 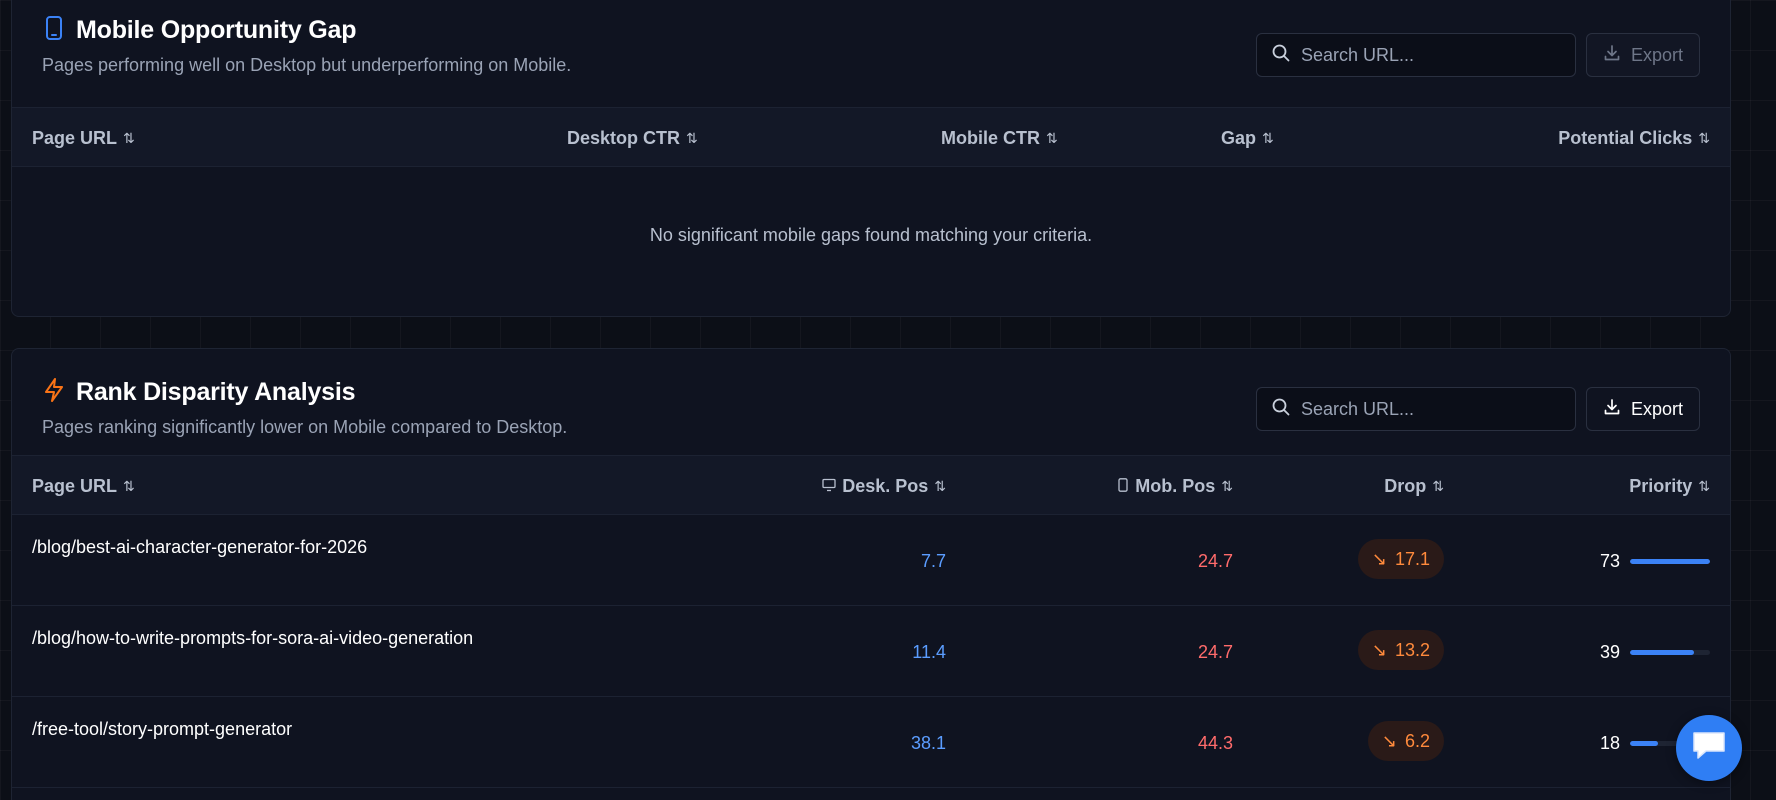 I want to click on drop-badge: ↘ 17.1, so click(x=1400, y=559).